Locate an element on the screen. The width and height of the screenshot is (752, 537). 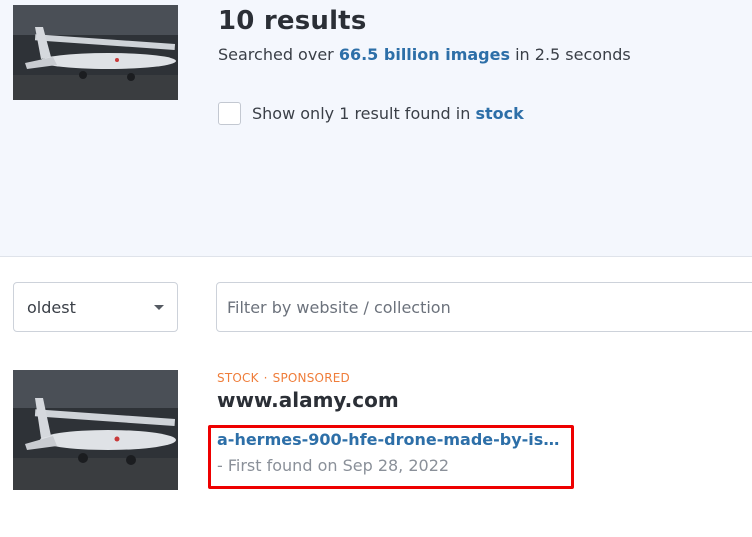
stock-only-filter: Show only 1 result found in stock is located at coordinates (371, 113).